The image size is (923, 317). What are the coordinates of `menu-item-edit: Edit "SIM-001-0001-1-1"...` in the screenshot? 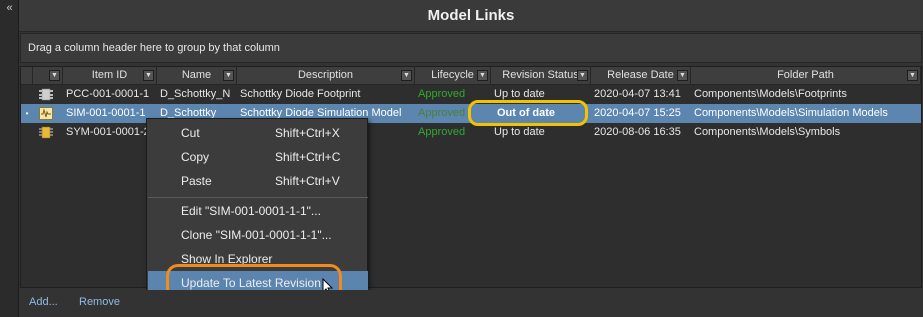 It's located at (258, 211).